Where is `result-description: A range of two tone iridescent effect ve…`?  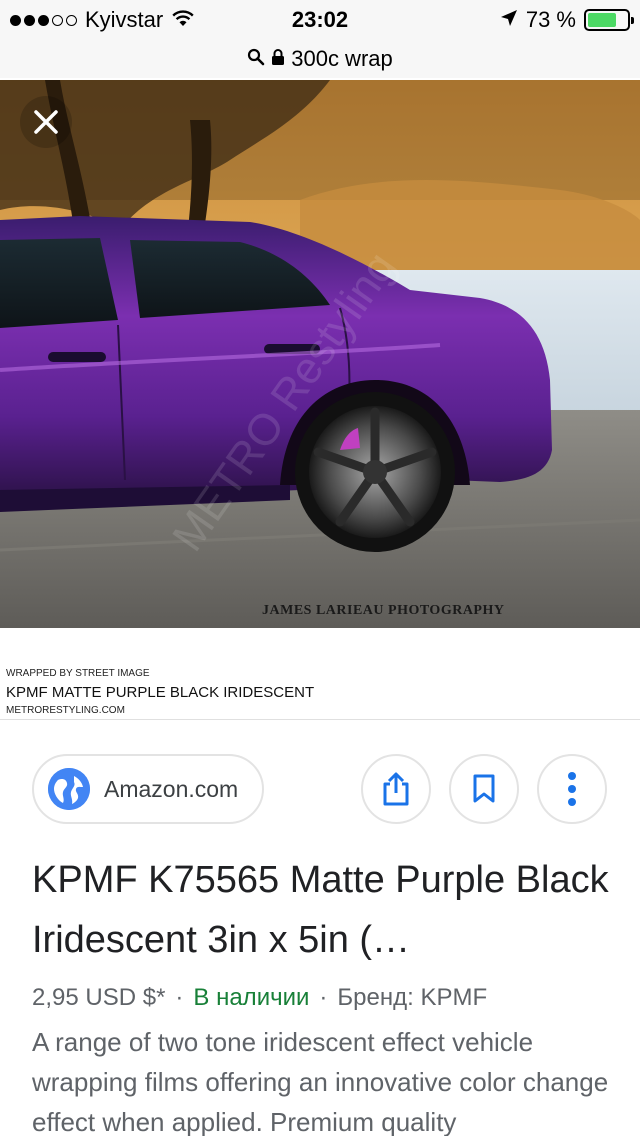
result-description: A range of two tone iridescent effect ve… is located at coordinates (320, 1081).